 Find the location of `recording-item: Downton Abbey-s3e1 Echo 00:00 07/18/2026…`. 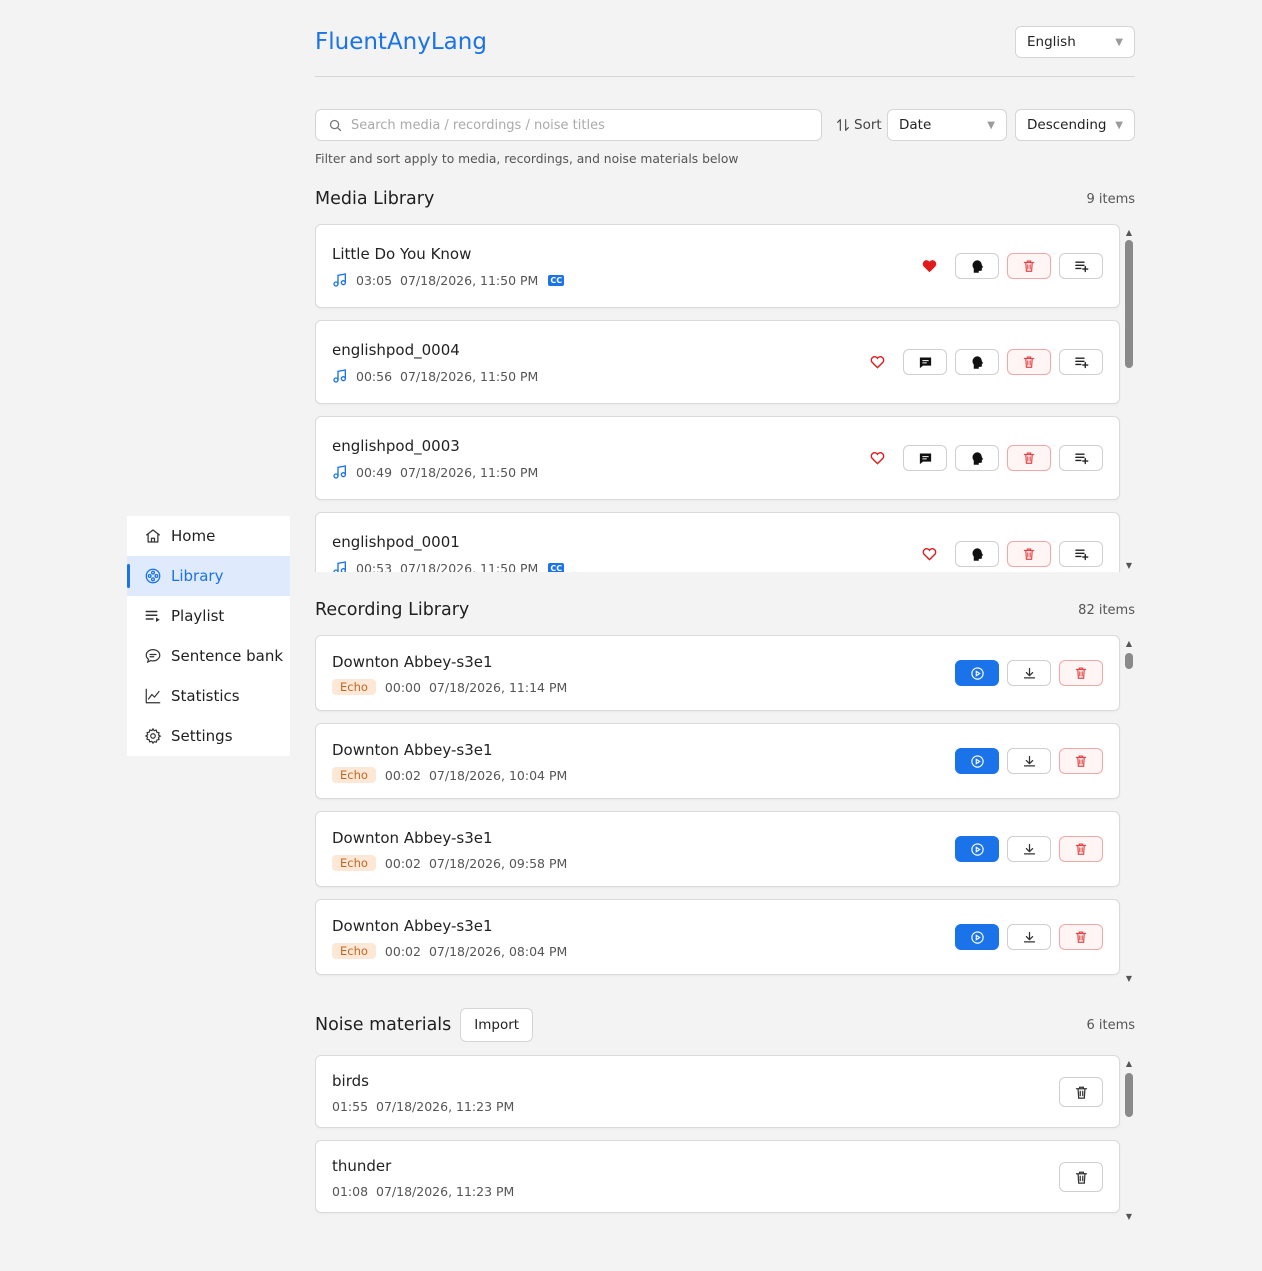

recording-item: Downton Abbey-s3e1 Echo 00:00 07/18/2026… is located at coordinates (717, 673).